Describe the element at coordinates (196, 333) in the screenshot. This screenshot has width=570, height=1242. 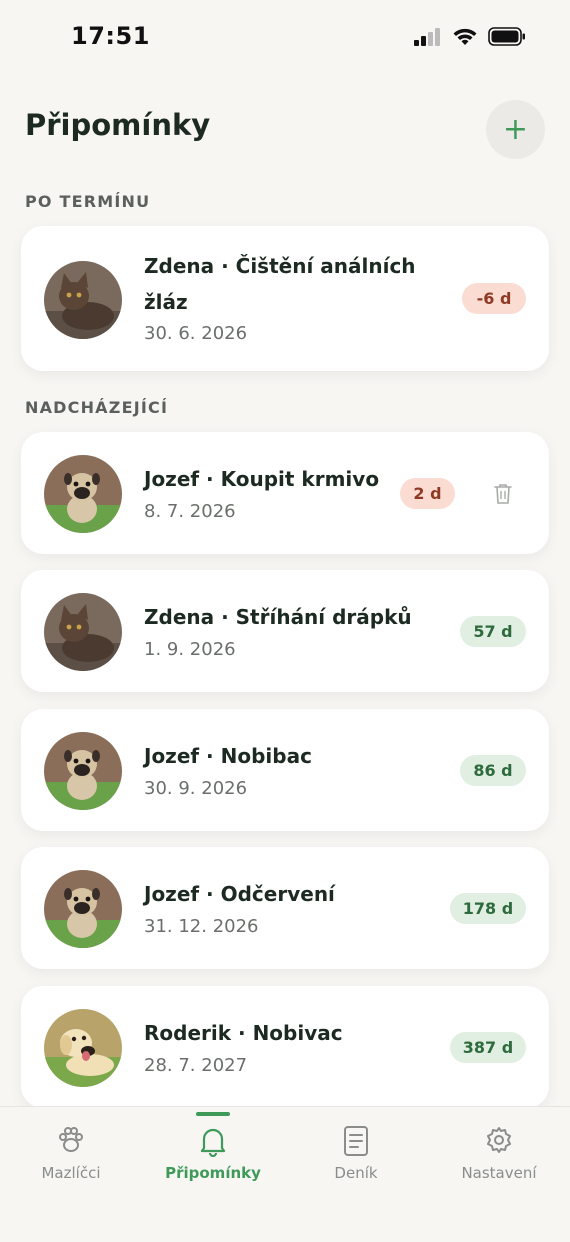
I see `reminder-date: 30. 6. 2026` at that location.